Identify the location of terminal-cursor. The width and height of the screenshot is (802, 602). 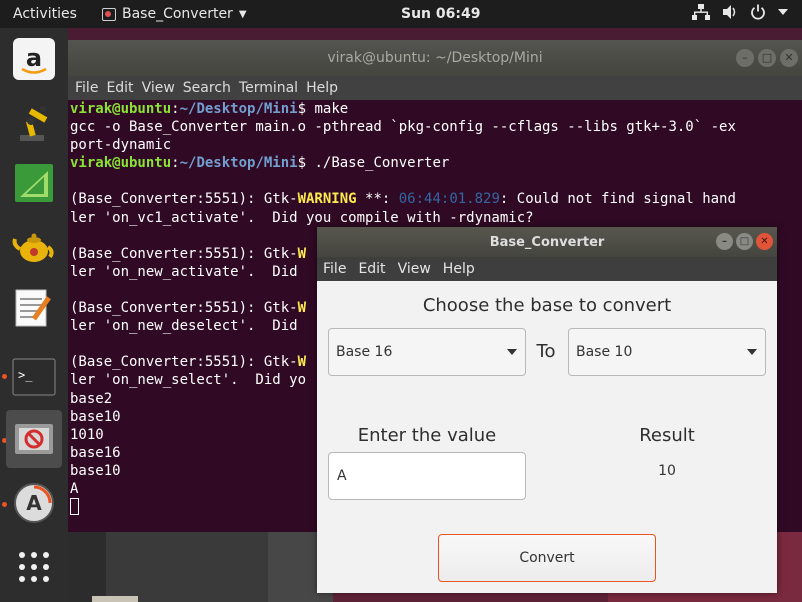
(74, 507).